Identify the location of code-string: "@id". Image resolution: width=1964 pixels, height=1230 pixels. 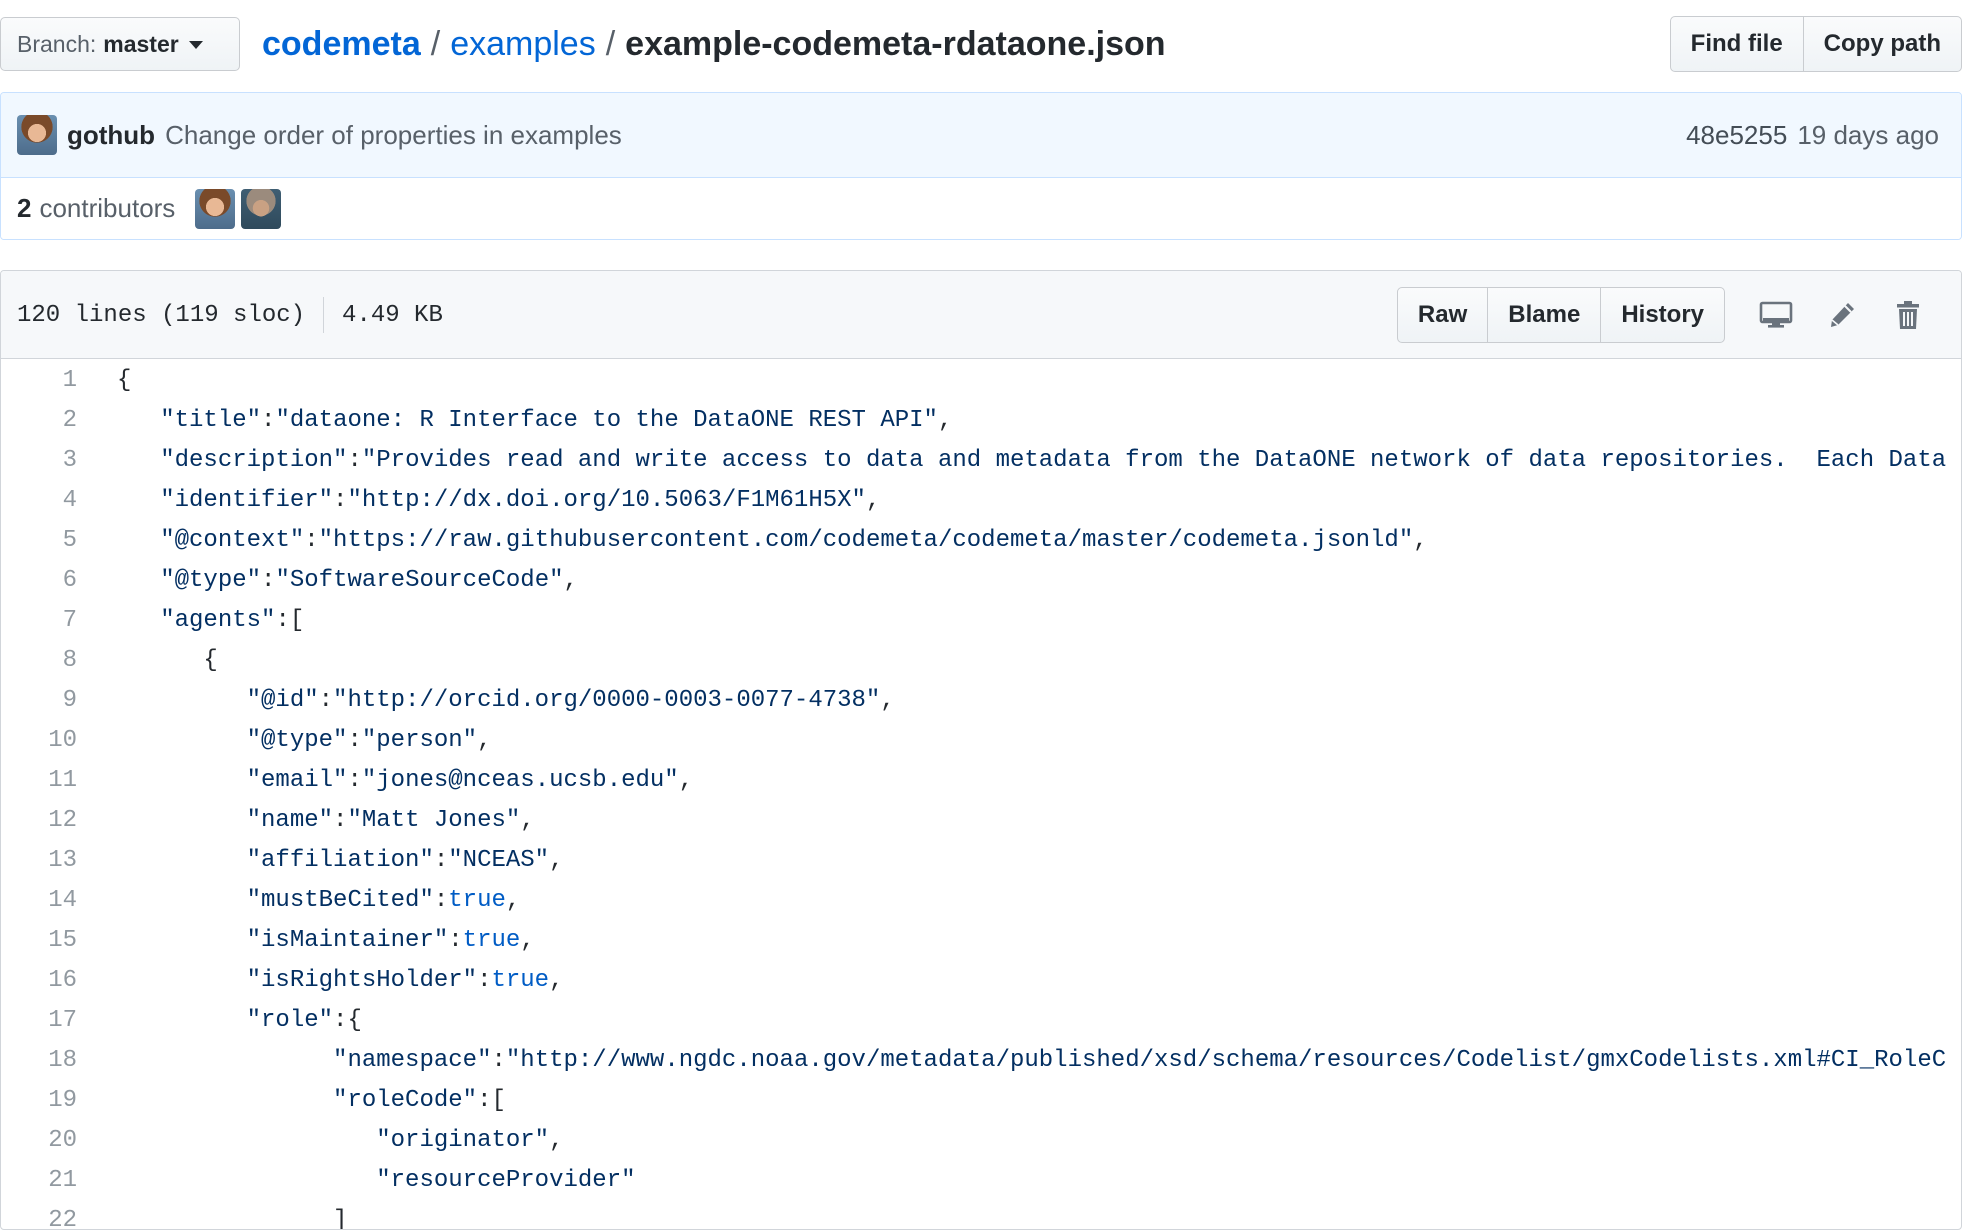
(282, 700).